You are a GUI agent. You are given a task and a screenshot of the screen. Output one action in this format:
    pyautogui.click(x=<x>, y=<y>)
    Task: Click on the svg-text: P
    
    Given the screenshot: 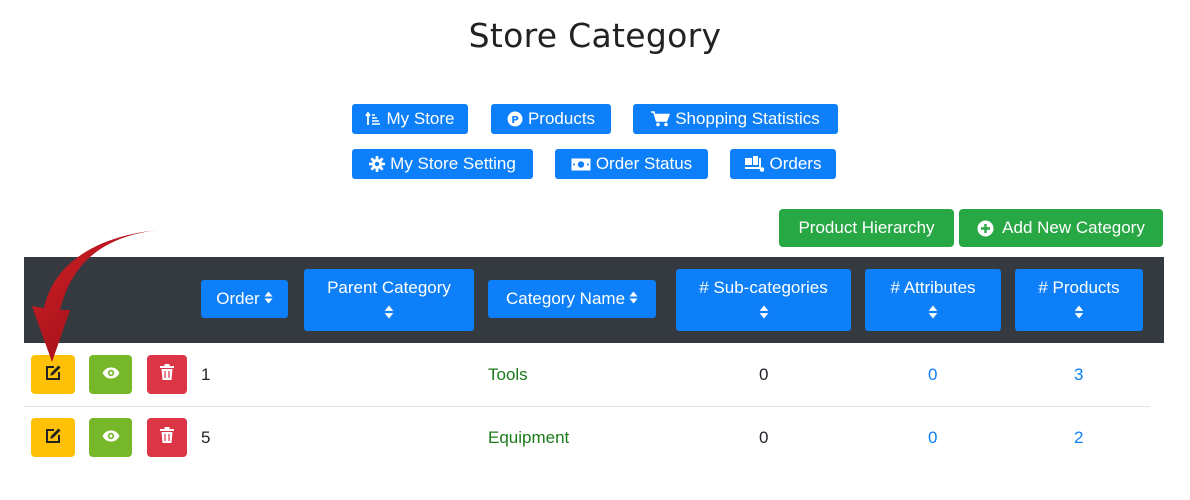 What is the action you would take?
    pyautogui.click(x=514, y=120)
    